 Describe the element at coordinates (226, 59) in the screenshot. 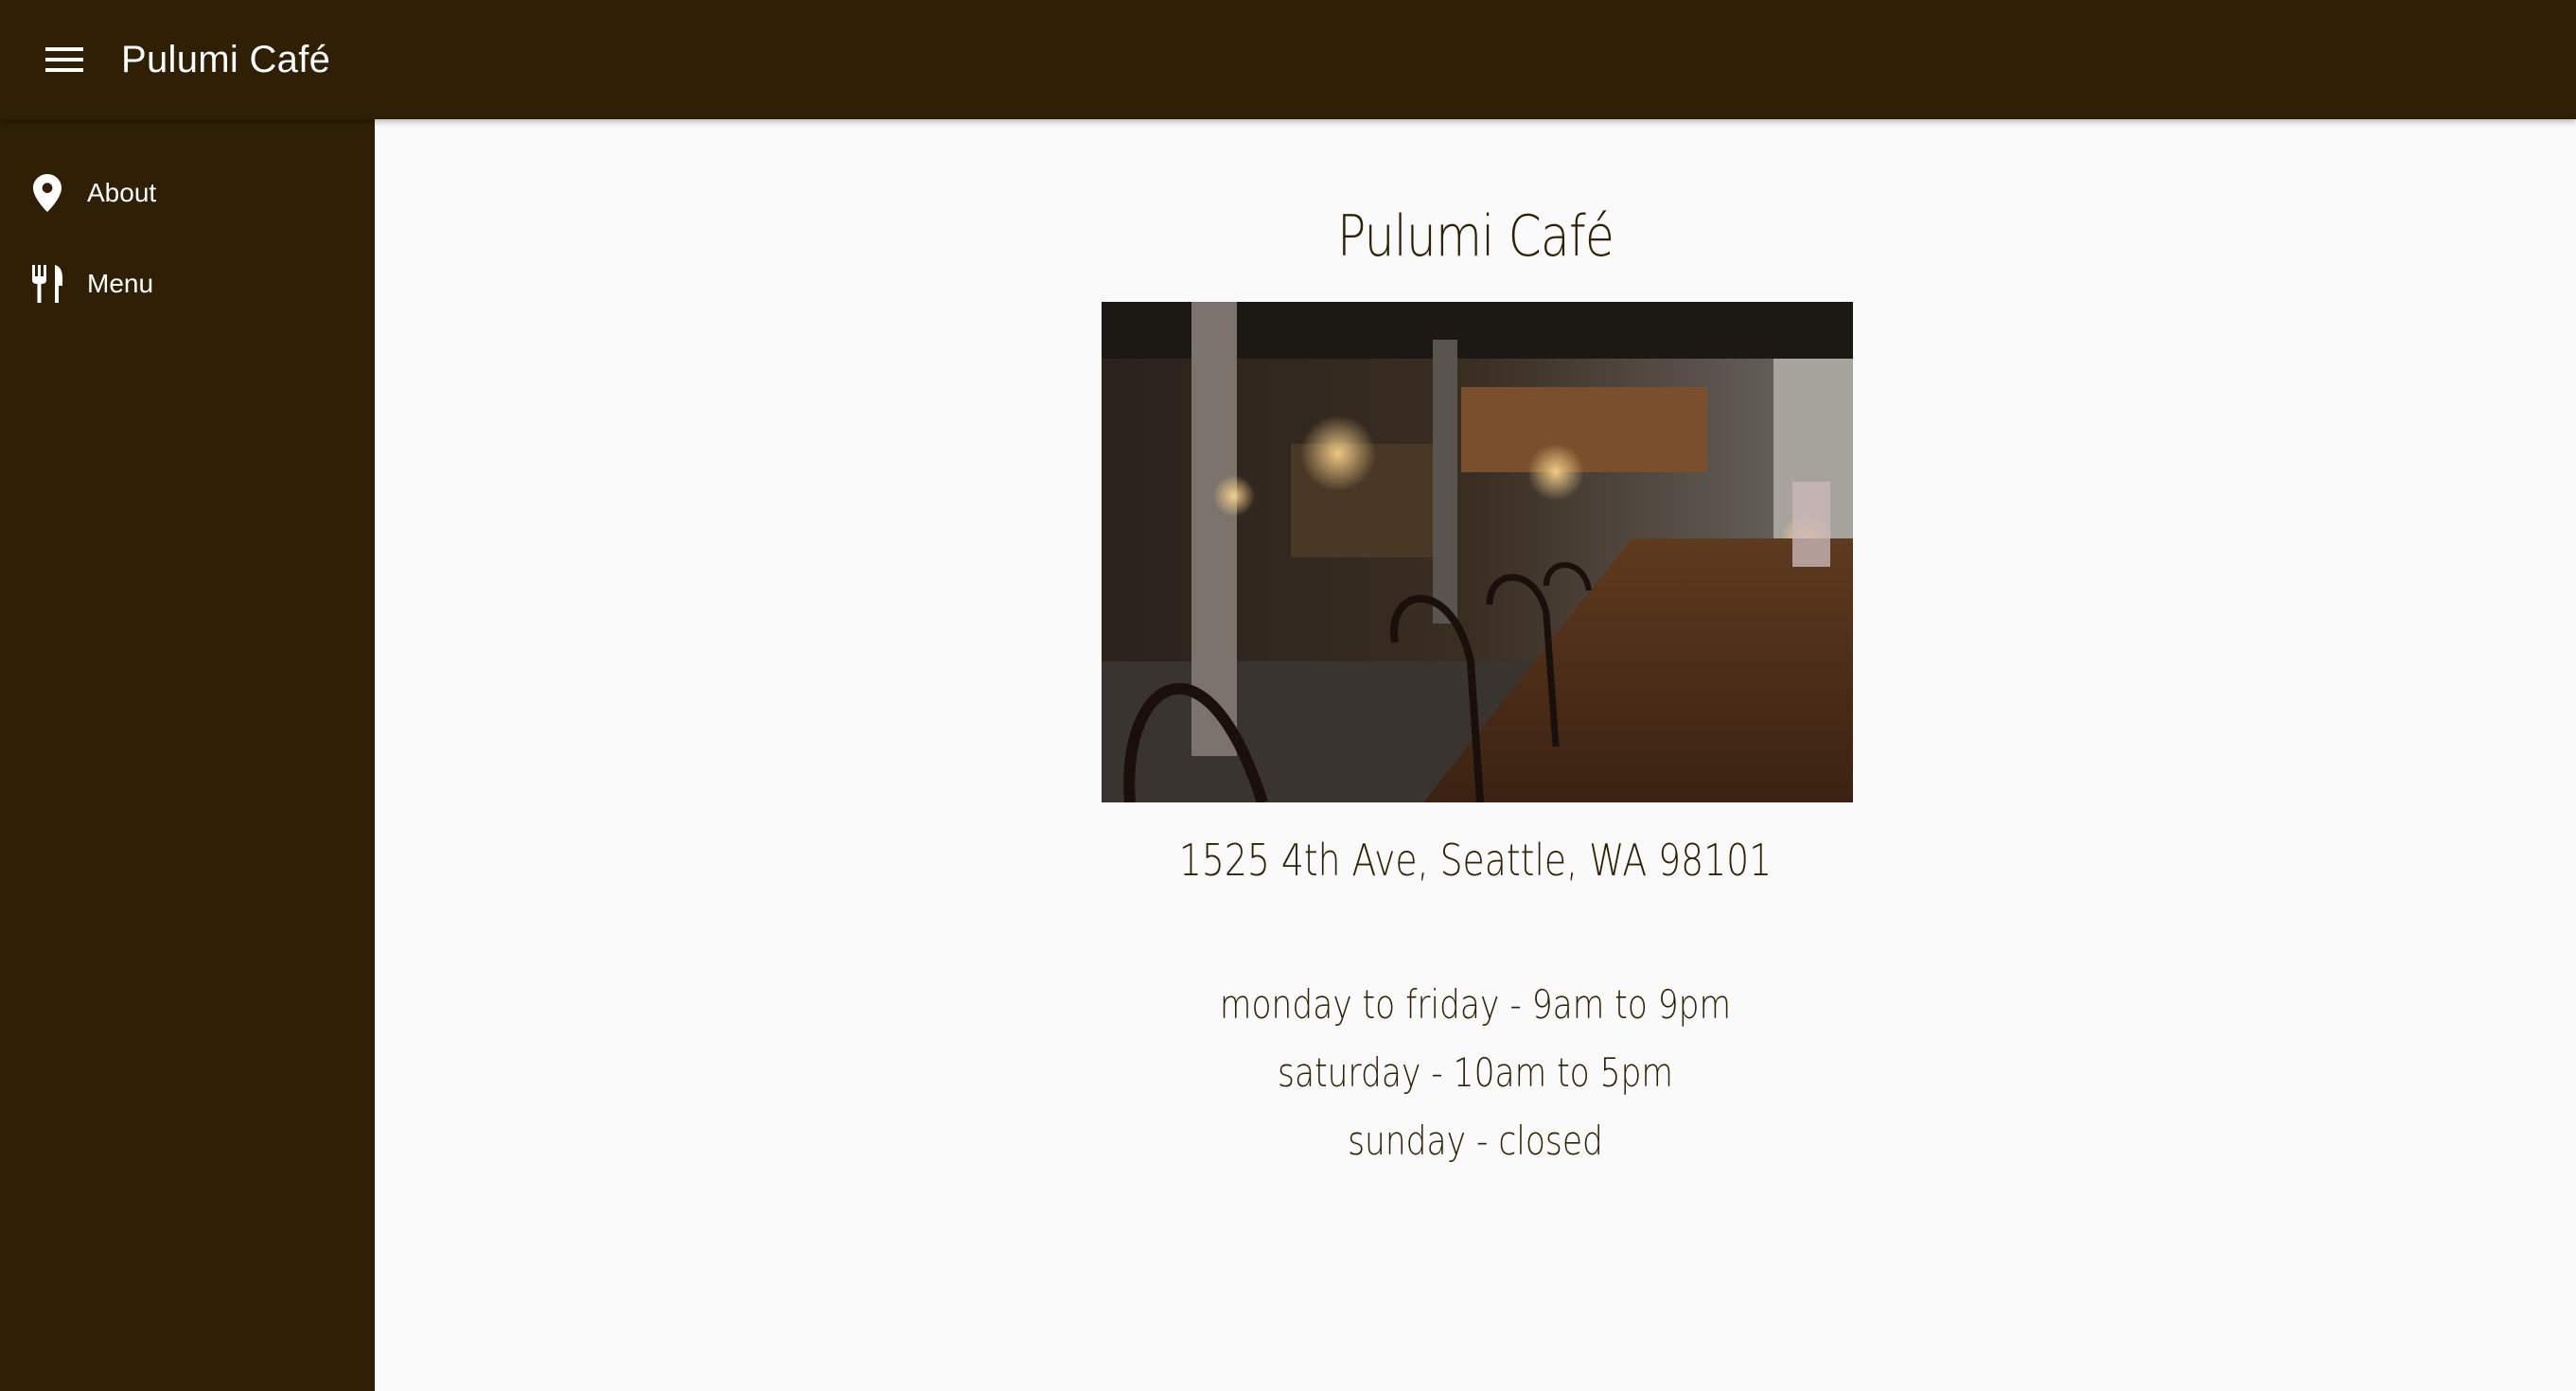

I see `app-title: Pulumi Café` at that location.